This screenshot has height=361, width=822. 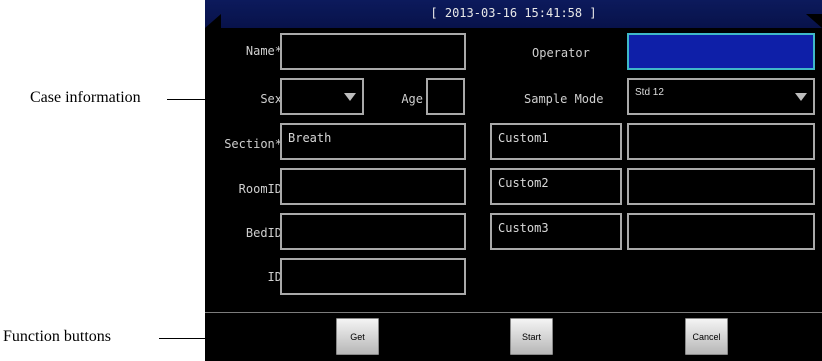 I want to click on start-button: Start, so click(x=531, y=336).